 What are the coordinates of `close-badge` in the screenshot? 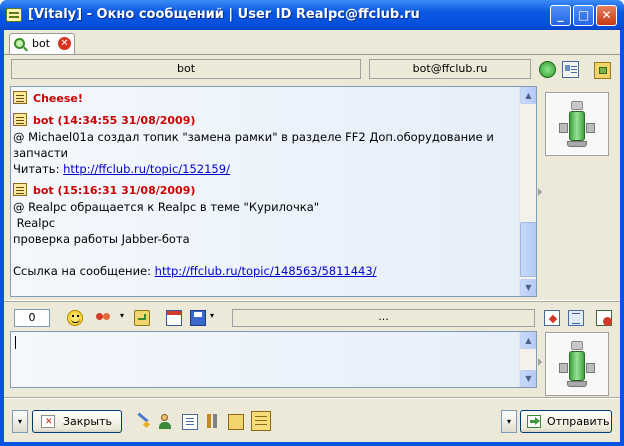 It's located at (607, 321).